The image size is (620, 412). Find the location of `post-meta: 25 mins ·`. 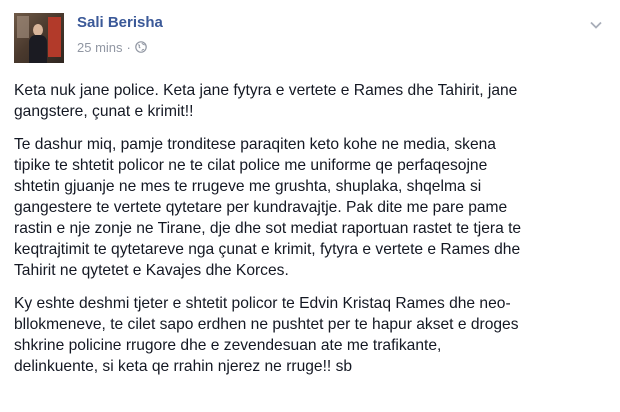

post-meta: 25 mins · is located at coordinates (112, 47).